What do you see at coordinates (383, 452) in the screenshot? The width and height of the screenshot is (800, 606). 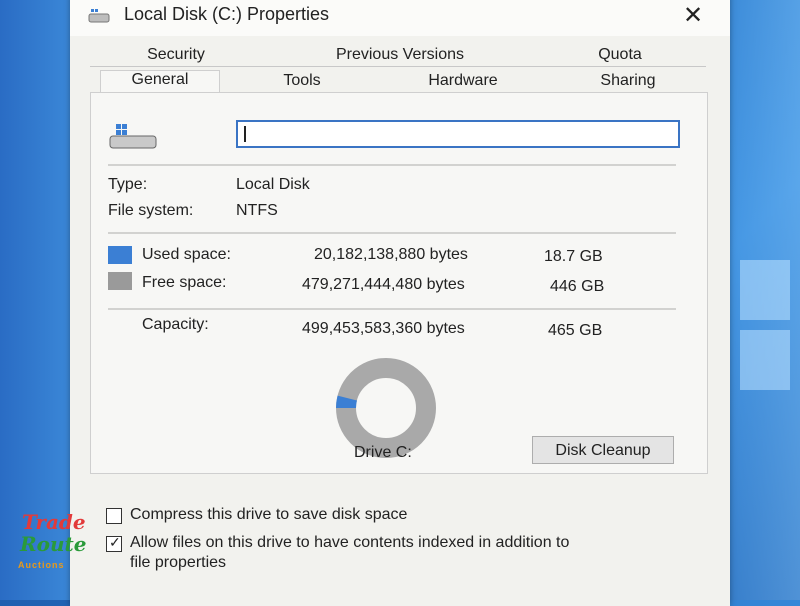 I see `drive-label: Drive C:` at bounding box center [383, 452].